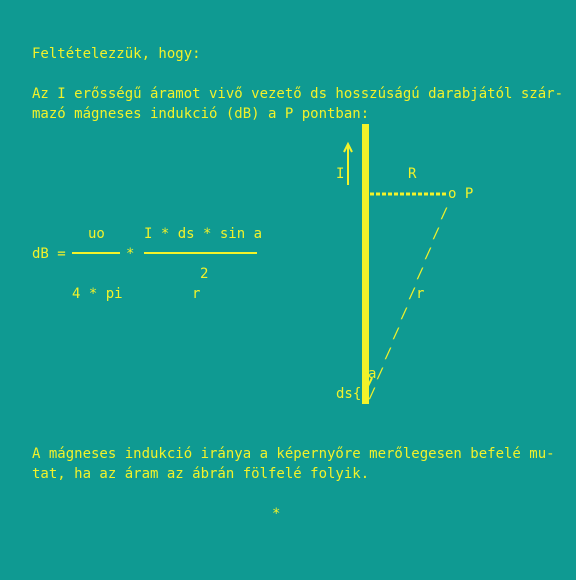  What do you see at coordinates (412, 174) in the screenshot?
I see `R-label: R` at bounding box center [412, 174].